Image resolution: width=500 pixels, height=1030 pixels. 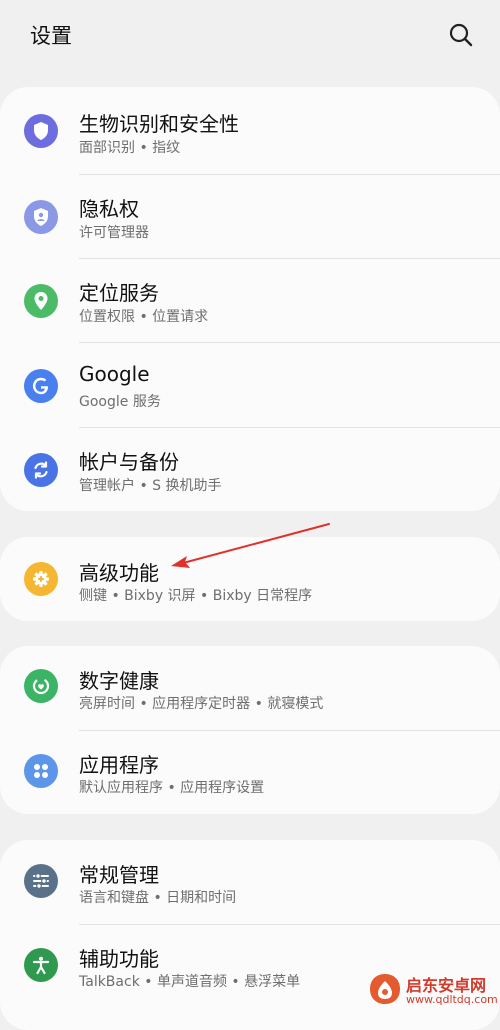 I want to click on location-pin-icon, so click(x=41, y=301).